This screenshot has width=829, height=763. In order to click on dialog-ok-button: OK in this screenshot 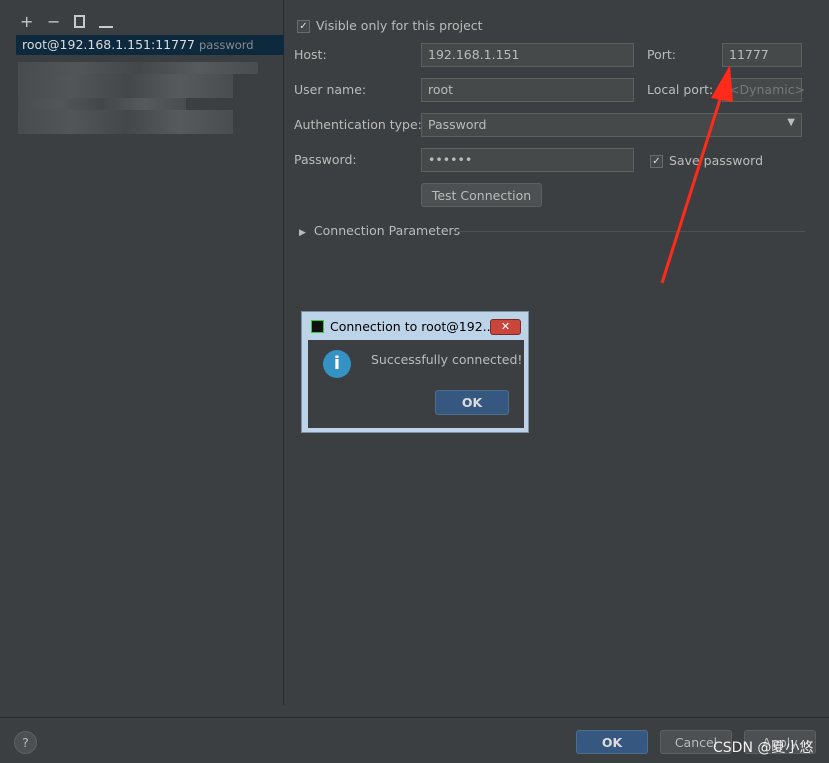, I will do `click(472, 402)`.